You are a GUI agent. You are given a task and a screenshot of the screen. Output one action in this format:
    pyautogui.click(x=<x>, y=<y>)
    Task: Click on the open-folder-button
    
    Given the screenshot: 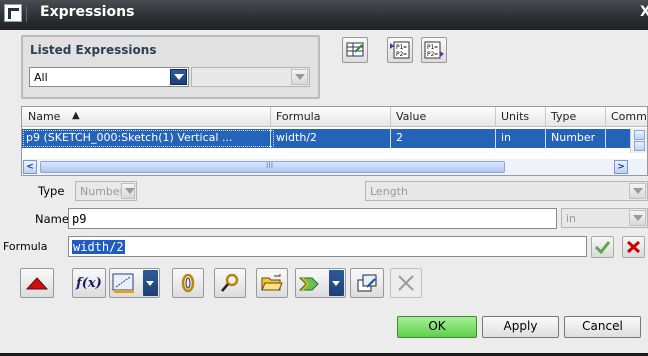 What is the action you would take?
    pyautogui.click(x=272, y=283)
    